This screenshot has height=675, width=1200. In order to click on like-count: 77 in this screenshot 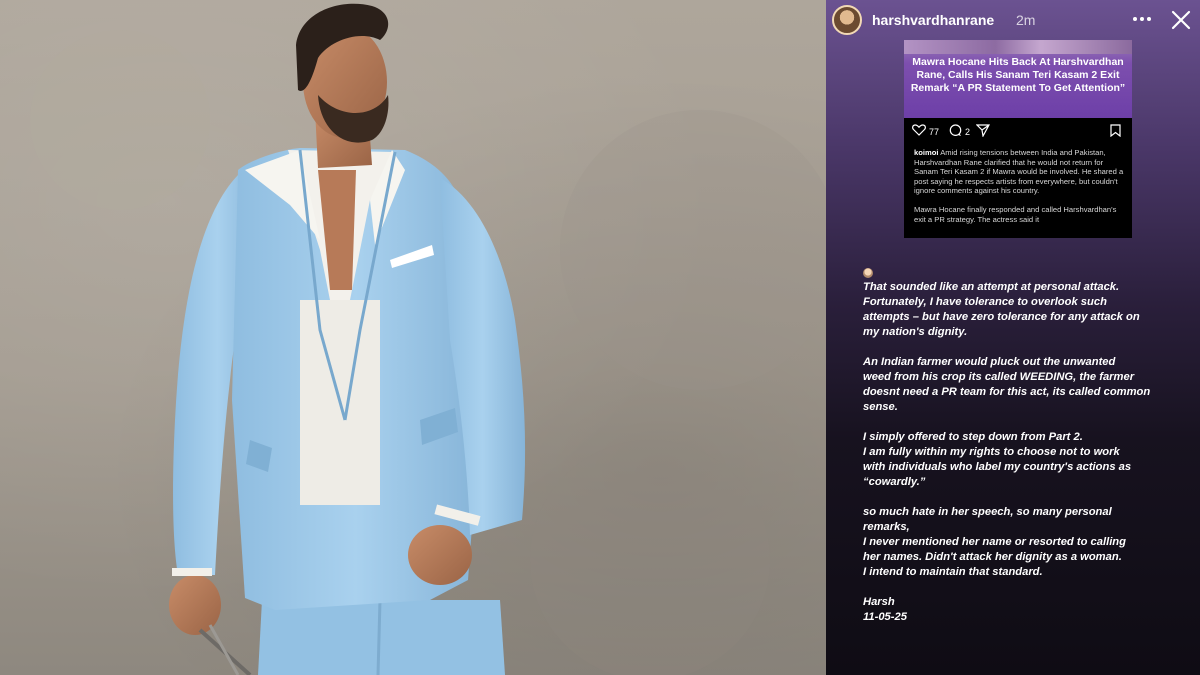, I will do `click(934, 132)`.